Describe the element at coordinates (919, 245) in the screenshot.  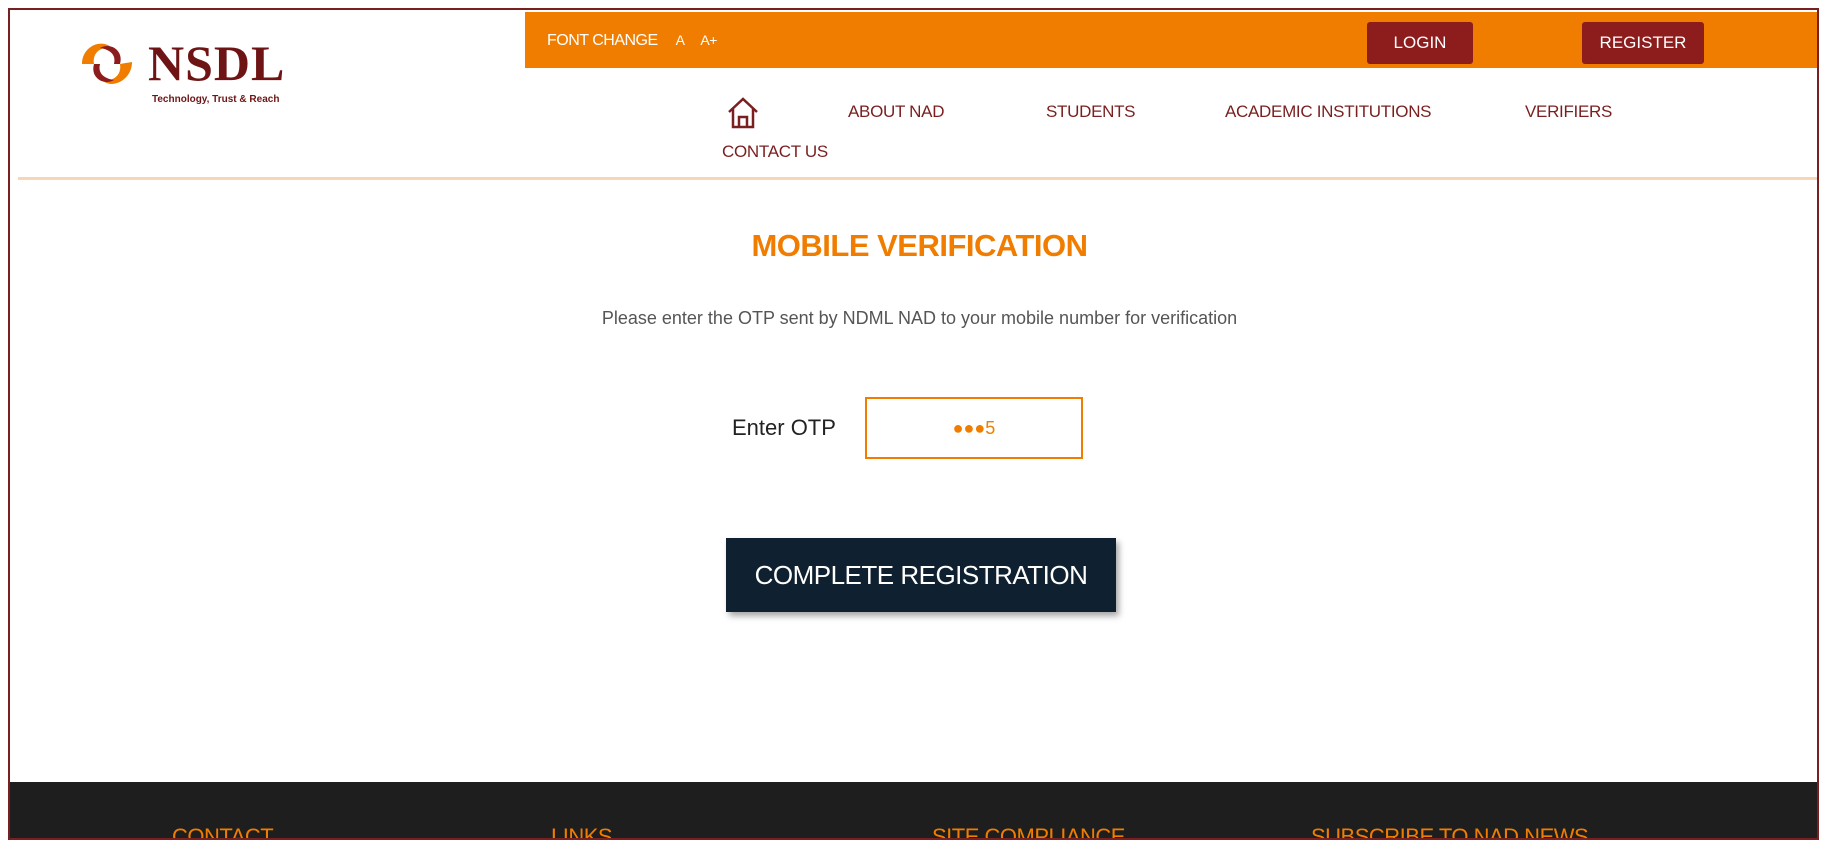
I see `page-title: MOBILE VERIFICATION` at that location.